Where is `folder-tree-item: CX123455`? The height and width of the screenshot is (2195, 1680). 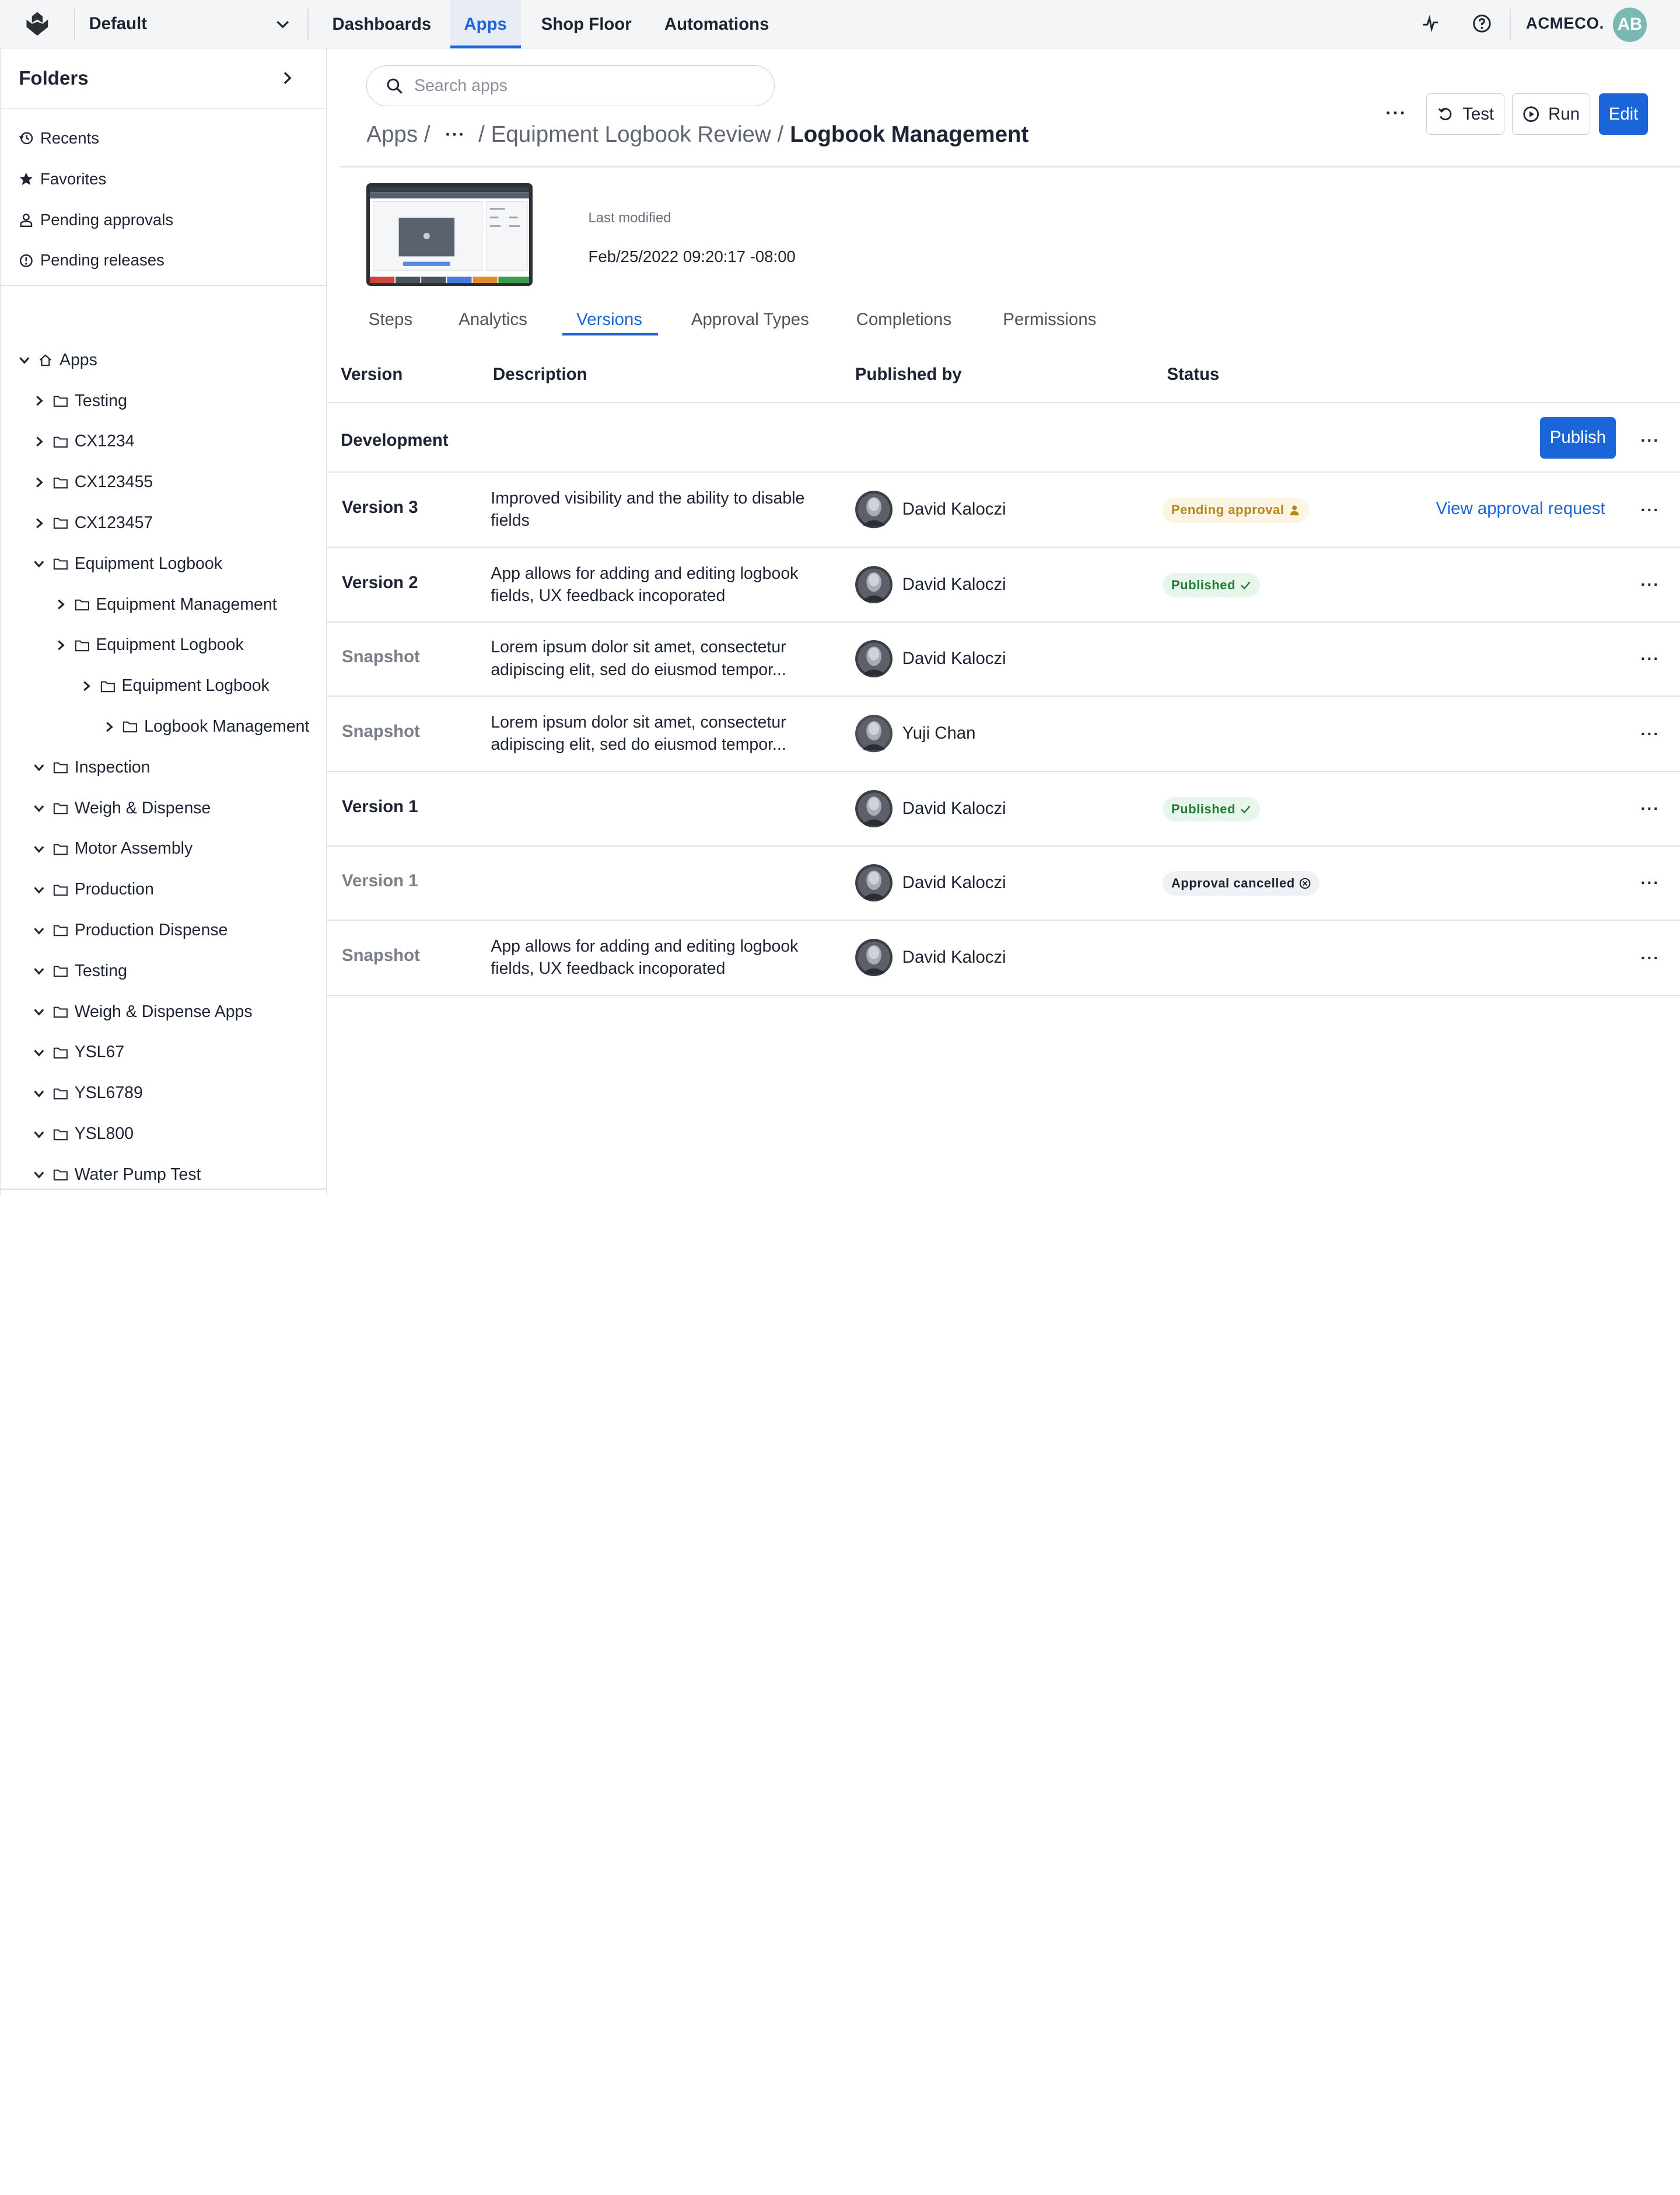 folder-tree-item: CX123455 is located at coordinates (92, 482).